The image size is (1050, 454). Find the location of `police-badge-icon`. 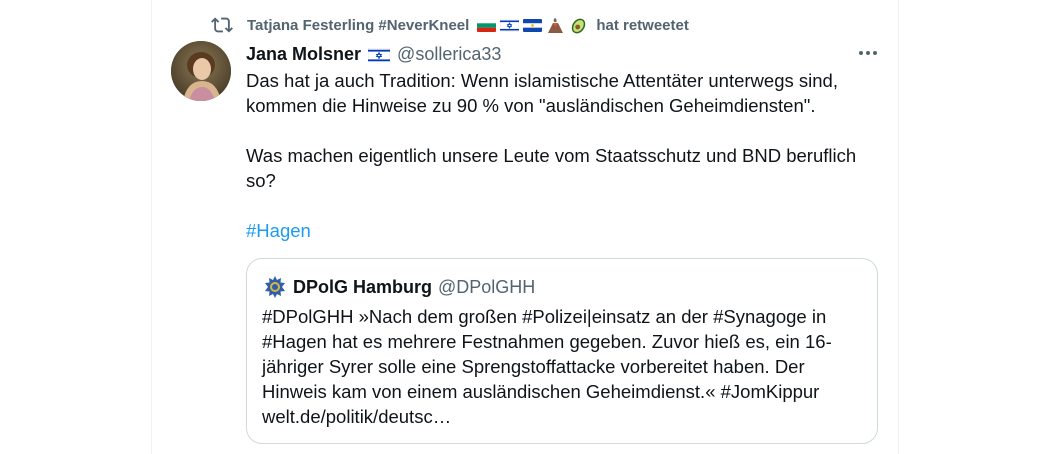

police-badge-icon is located at coordinates (275, 287).